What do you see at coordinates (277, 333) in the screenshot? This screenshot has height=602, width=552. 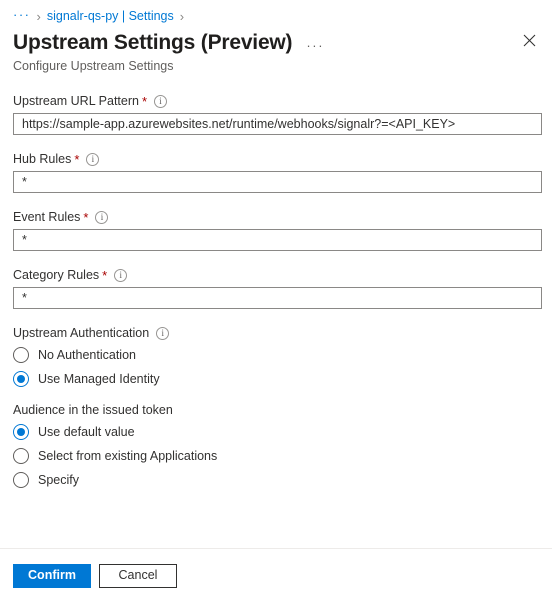 I see `label-upstream-authentication: Upstream Authentication i` at bounding box center [277, 333].